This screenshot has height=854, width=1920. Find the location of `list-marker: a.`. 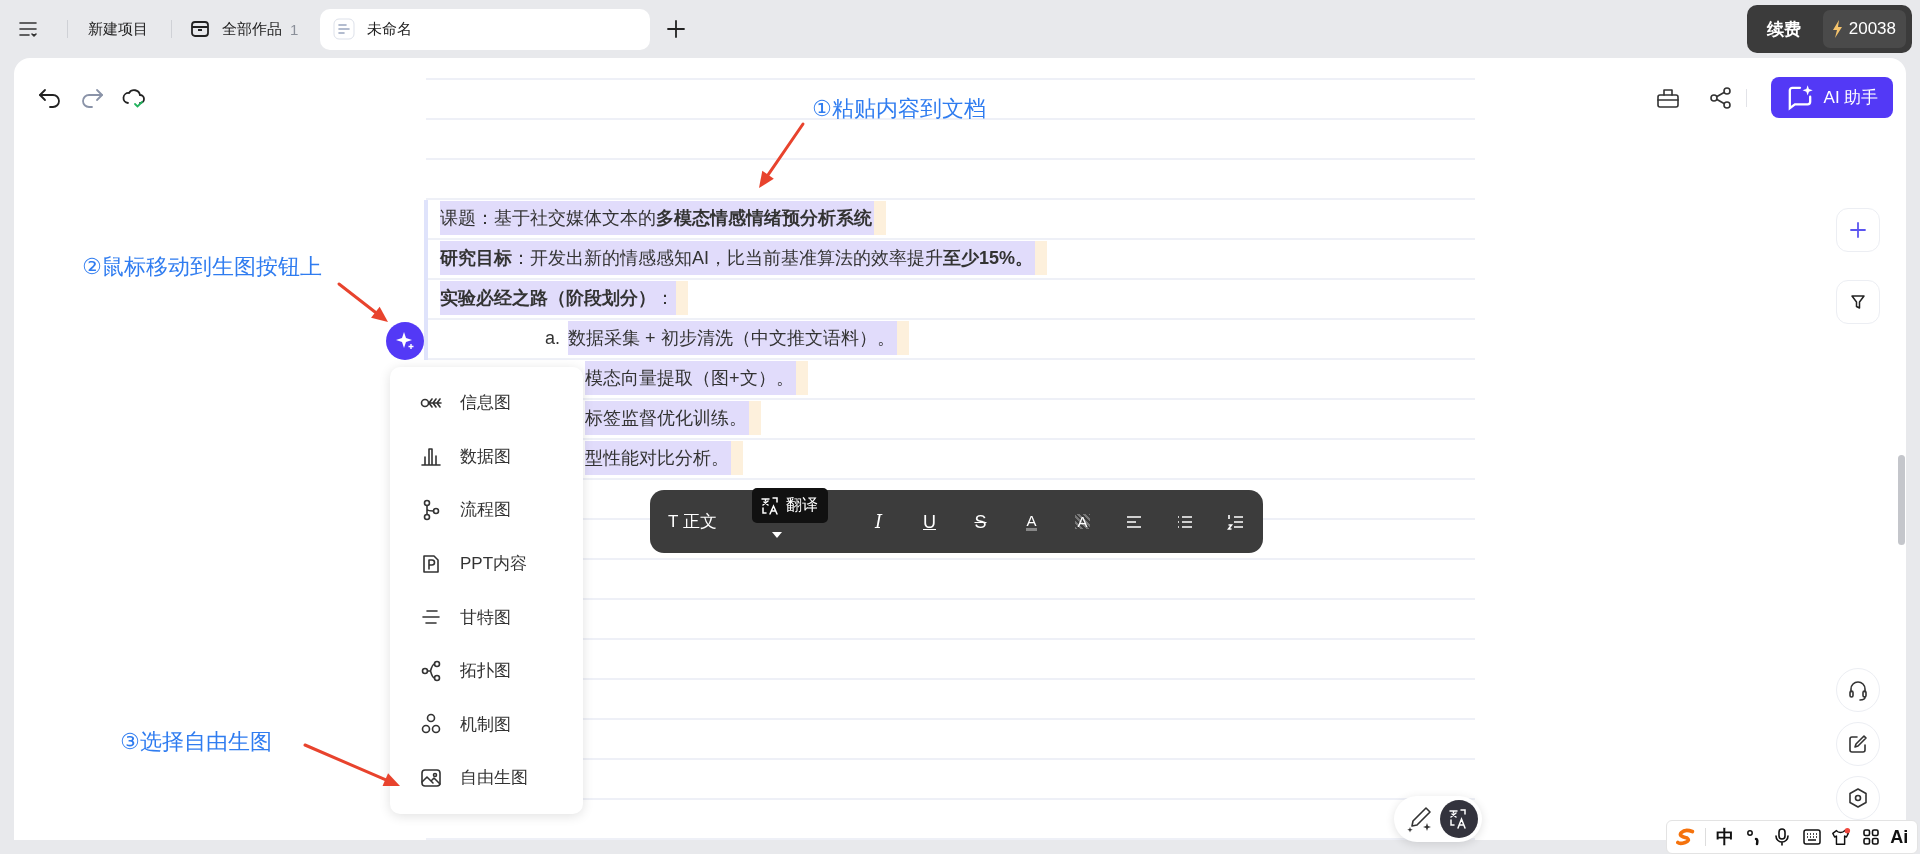

list-marker: a. is located at coordinates (553, 338).